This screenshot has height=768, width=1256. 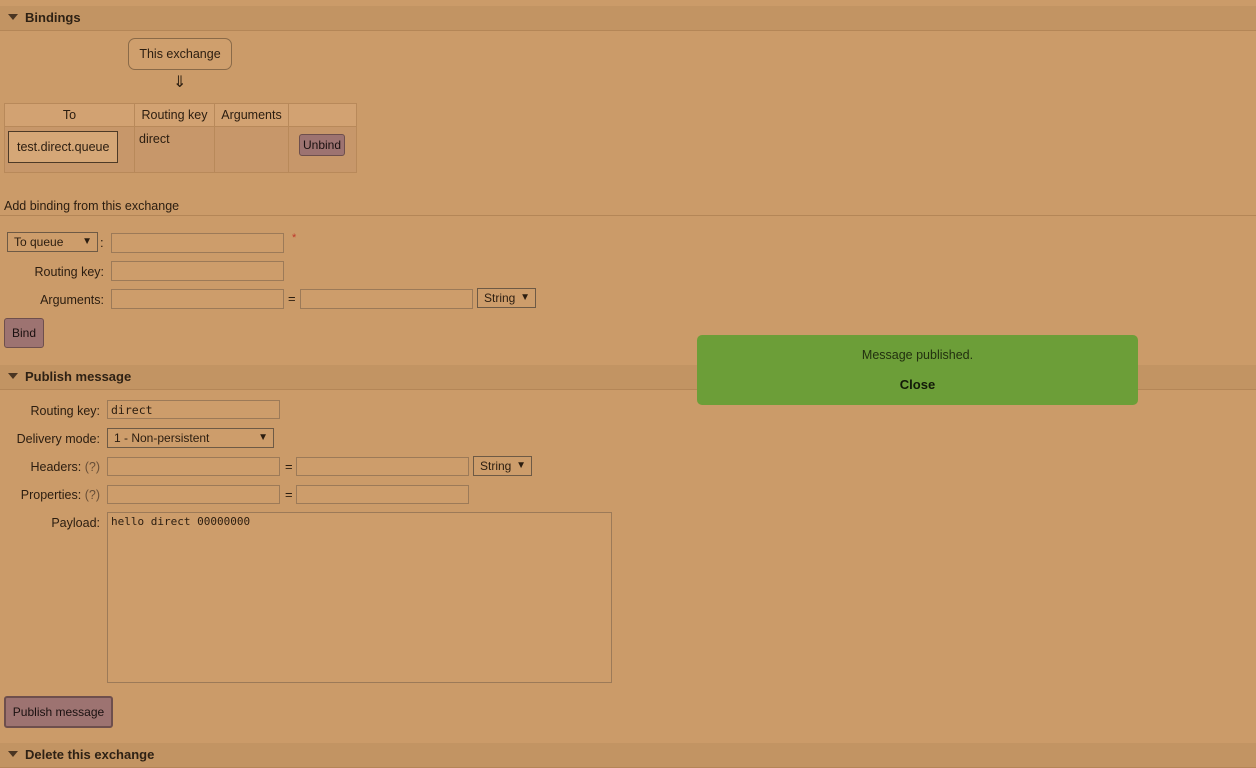 I want to click on binding-argument-value-input, so click(x=386, y=299).